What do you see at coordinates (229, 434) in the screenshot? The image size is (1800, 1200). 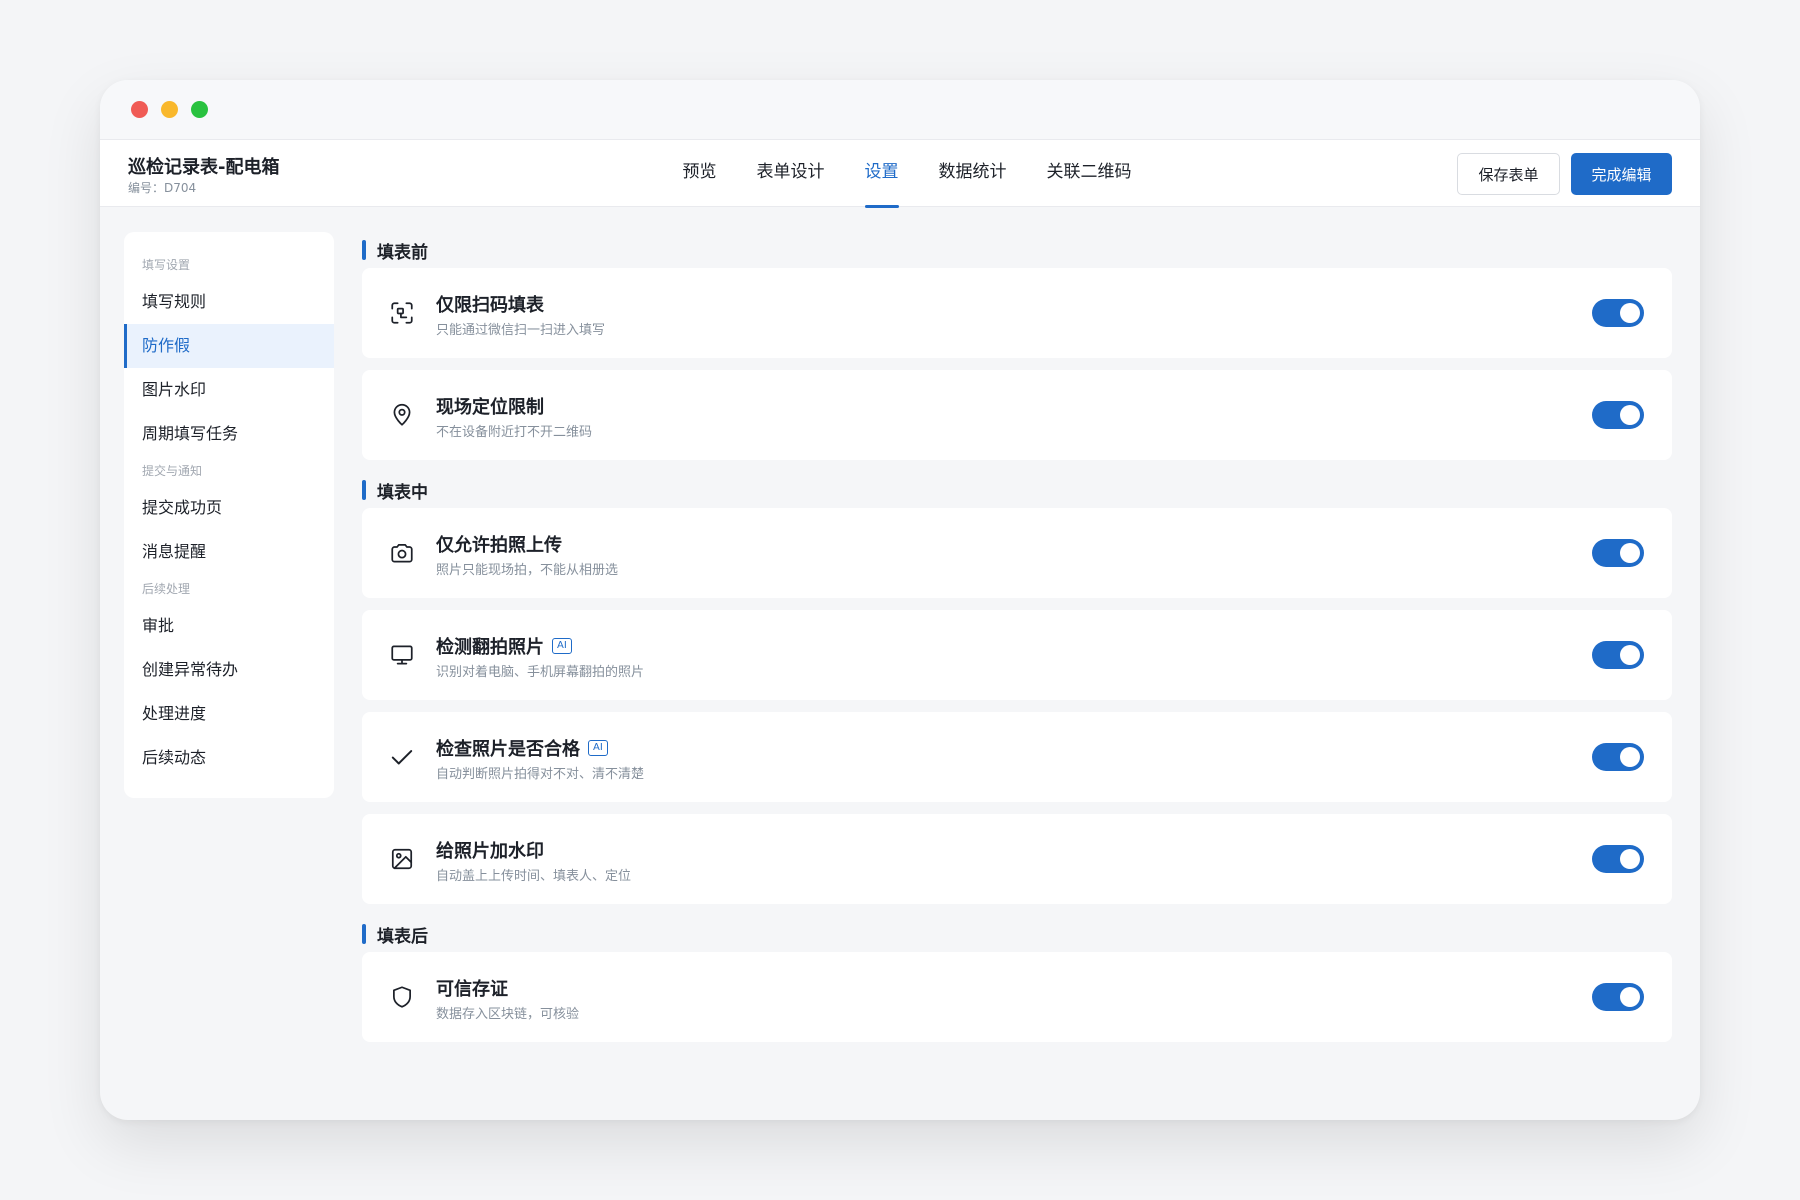 I see `sidebar-item-periodic-task: 周期填写任务` at bounding box center [229, 434].